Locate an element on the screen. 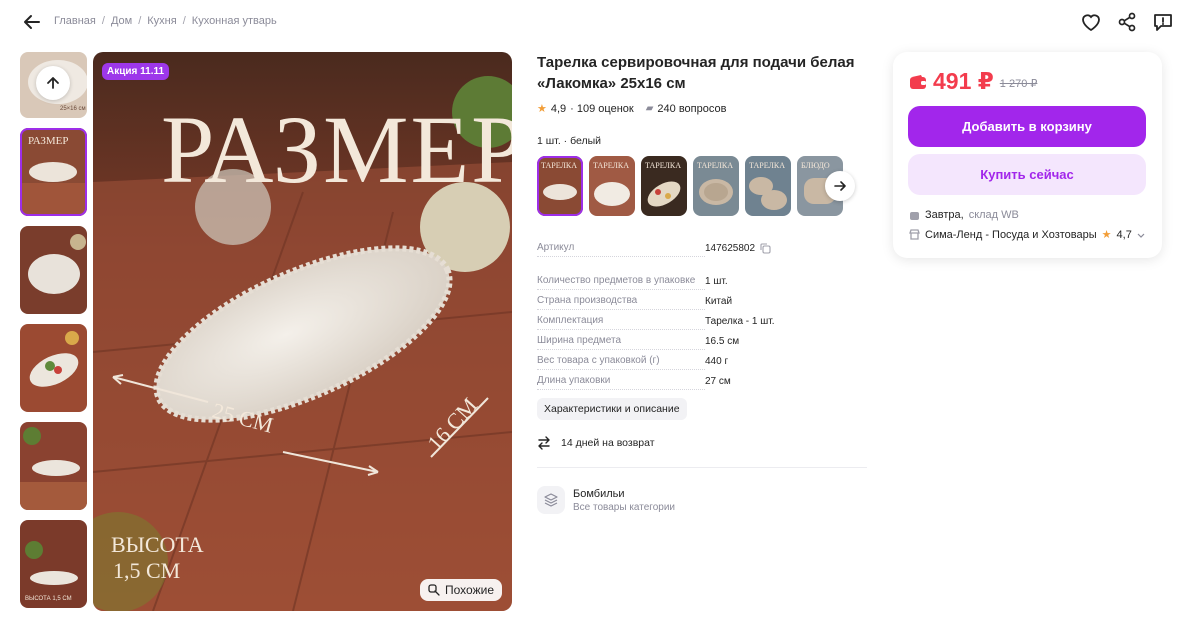 The width and height of the screenshot is (1200, 619). property-key: Количество предметов в упаковке is located at coordinates (621, 282).